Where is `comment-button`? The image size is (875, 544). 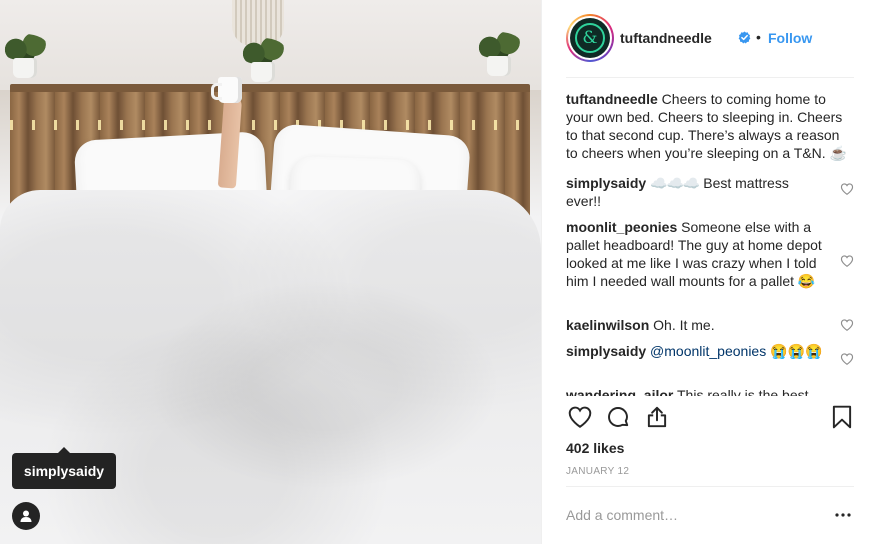
comment-button is located at coordinates (618, 417).